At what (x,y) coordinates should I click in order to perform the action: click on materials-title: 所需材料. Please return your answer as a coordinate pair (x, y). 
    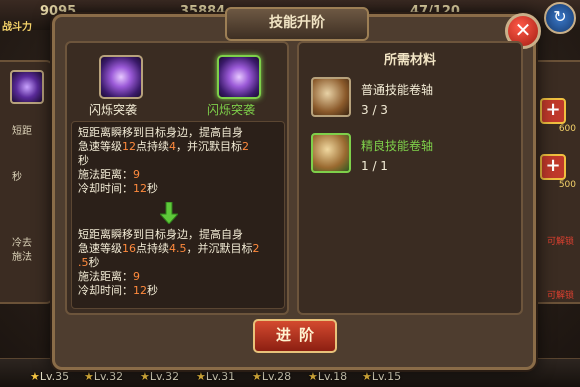
    Looking at the image, I should click on (409, 60).